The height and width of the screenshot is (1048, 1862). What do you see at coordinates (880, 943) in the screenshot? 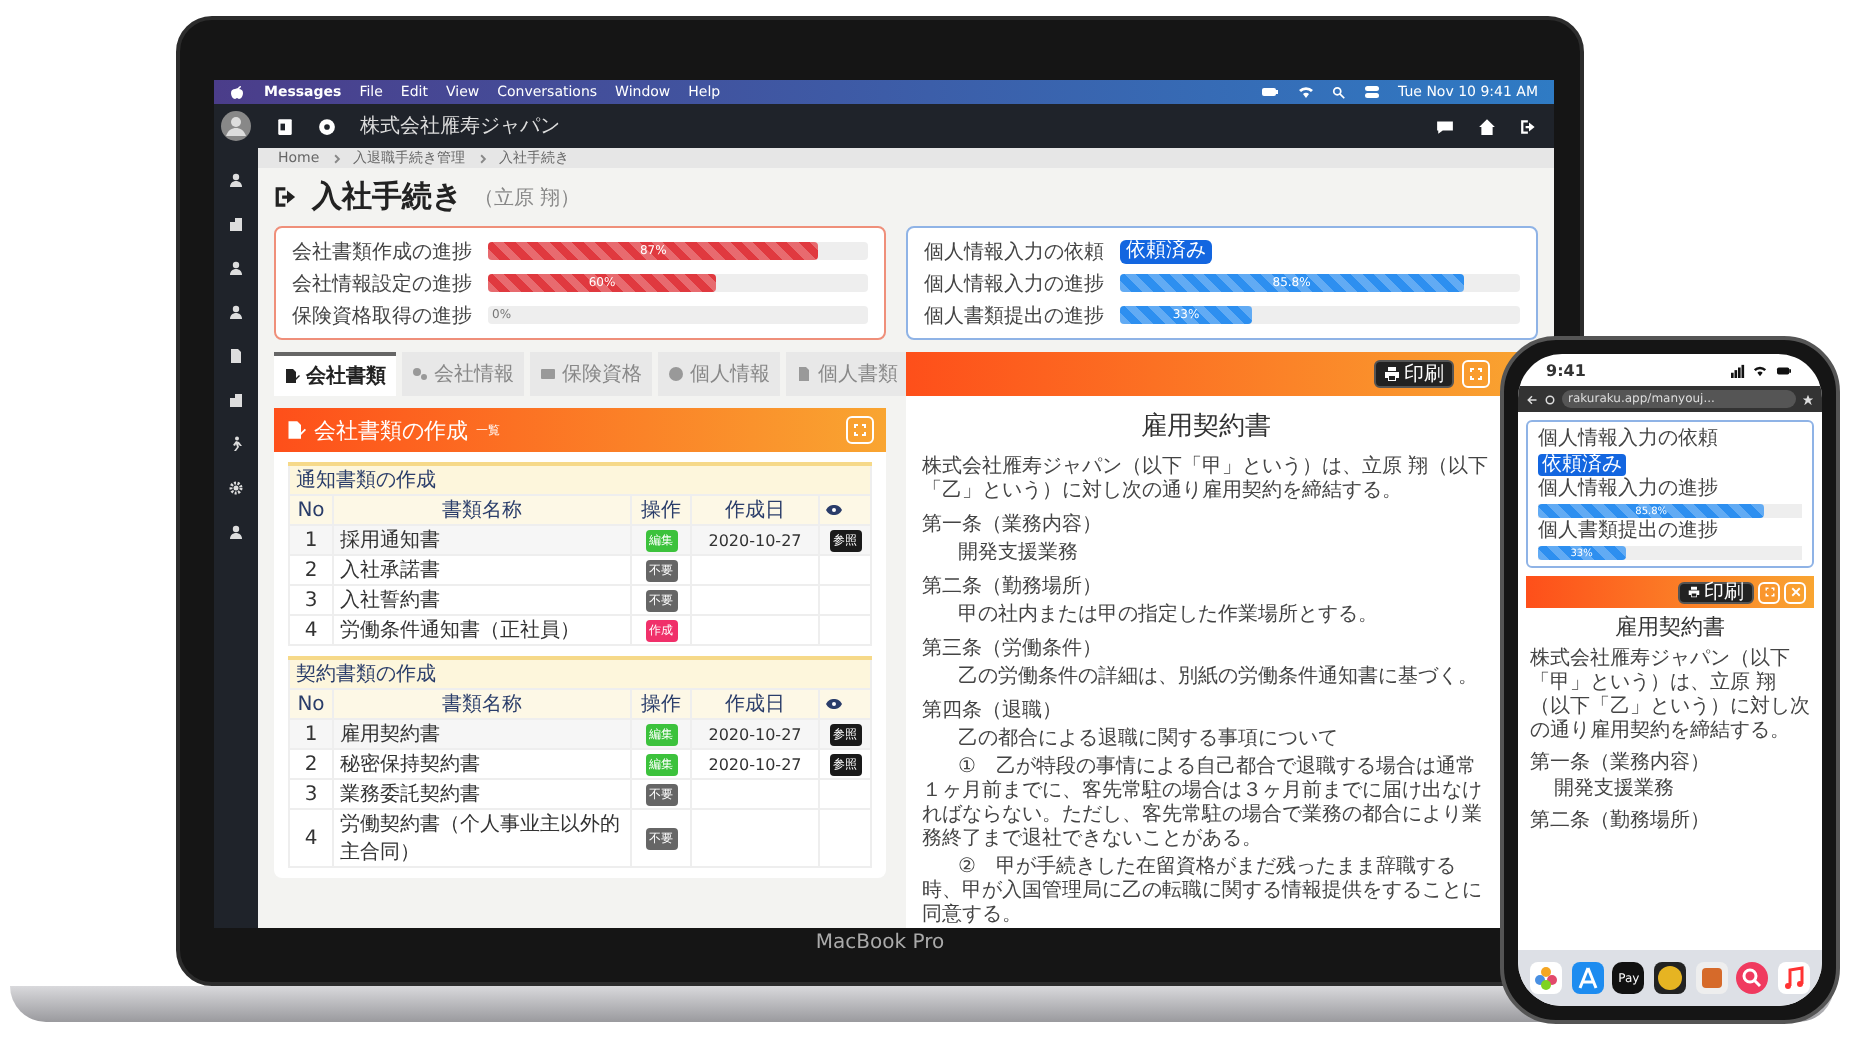
I see `laptop-label: MacBook Pro` at bounding box center [880, 943].